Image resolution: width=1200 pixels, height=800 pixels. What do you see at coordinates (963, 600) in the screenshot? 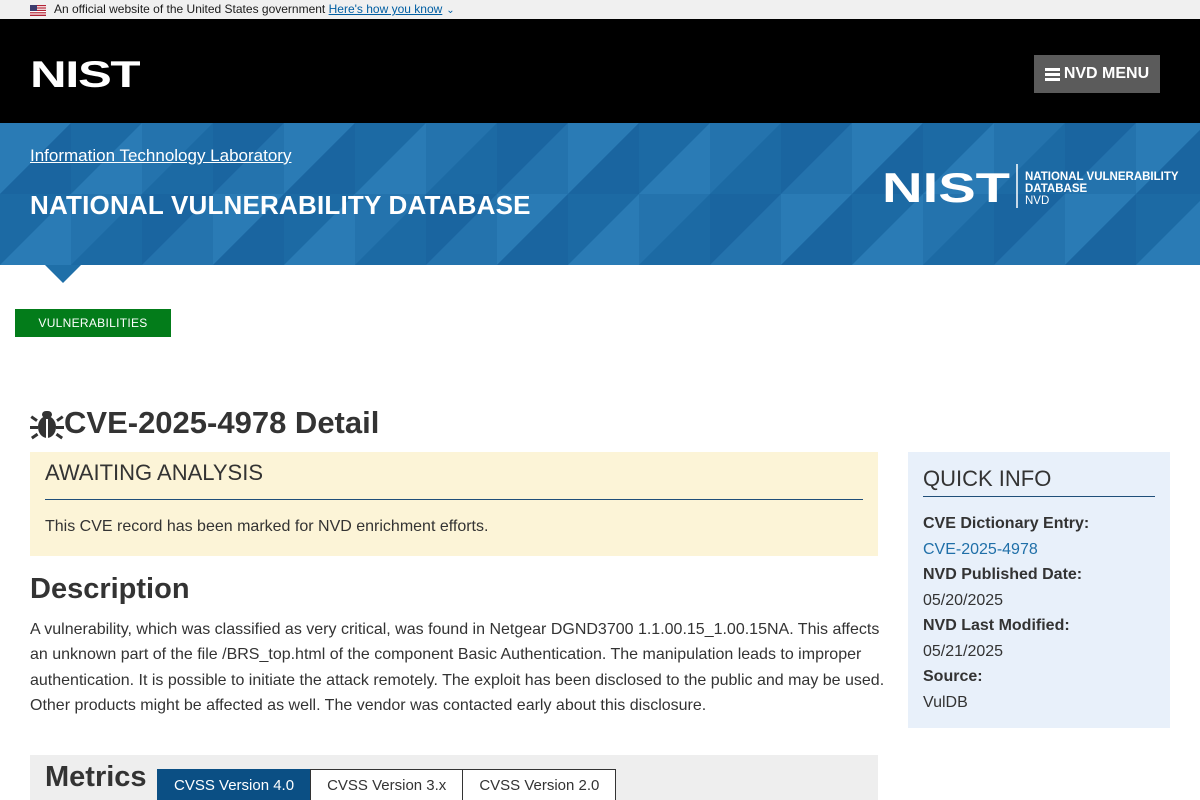
I see `published-date-value: 05/20/2025` at bounding box center [963, 600].